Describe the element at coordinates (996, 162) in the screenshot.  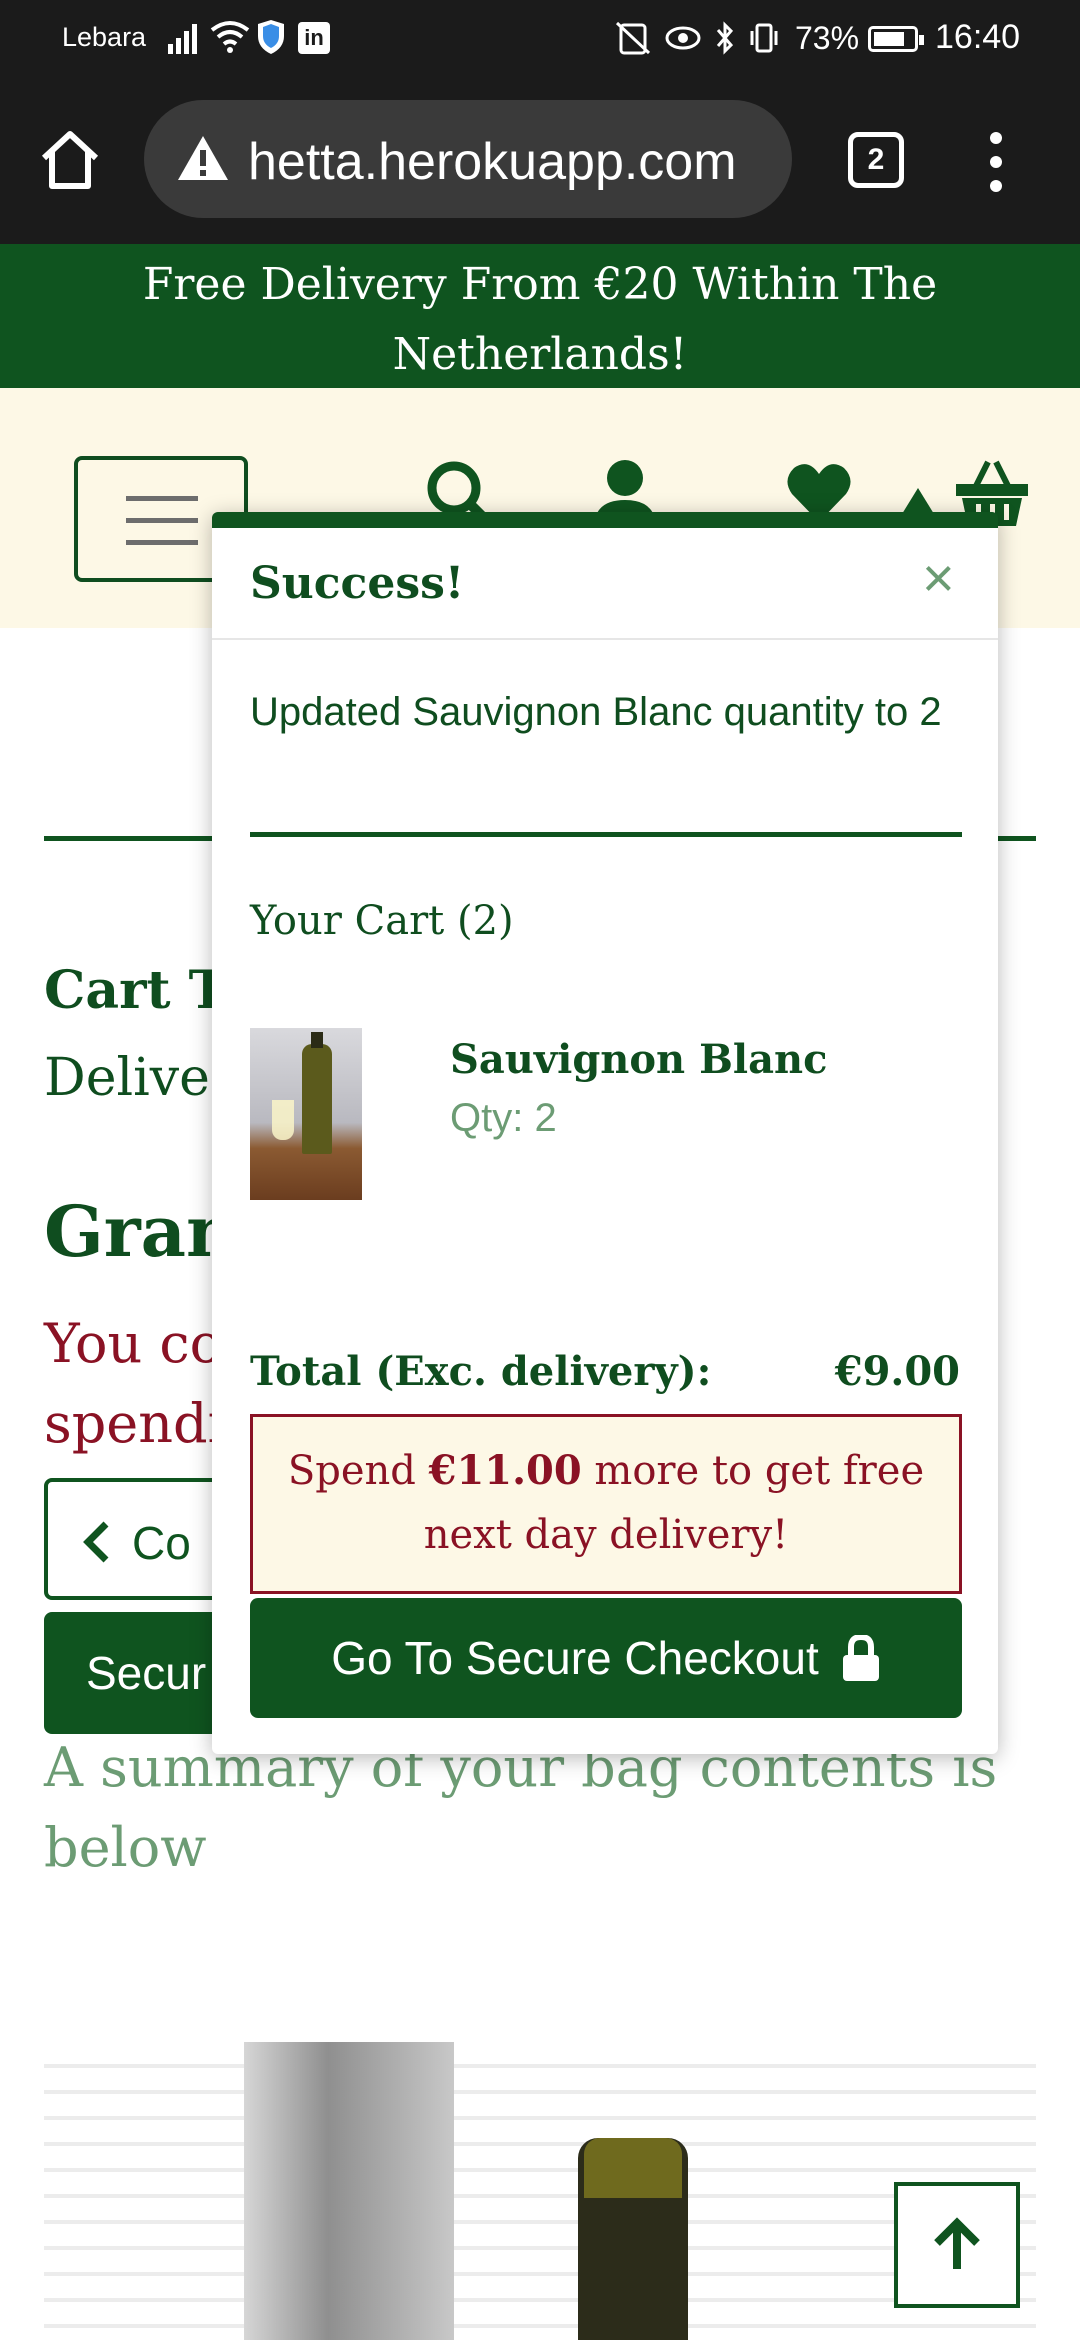
I see `overflow-menu-icon` at that location.